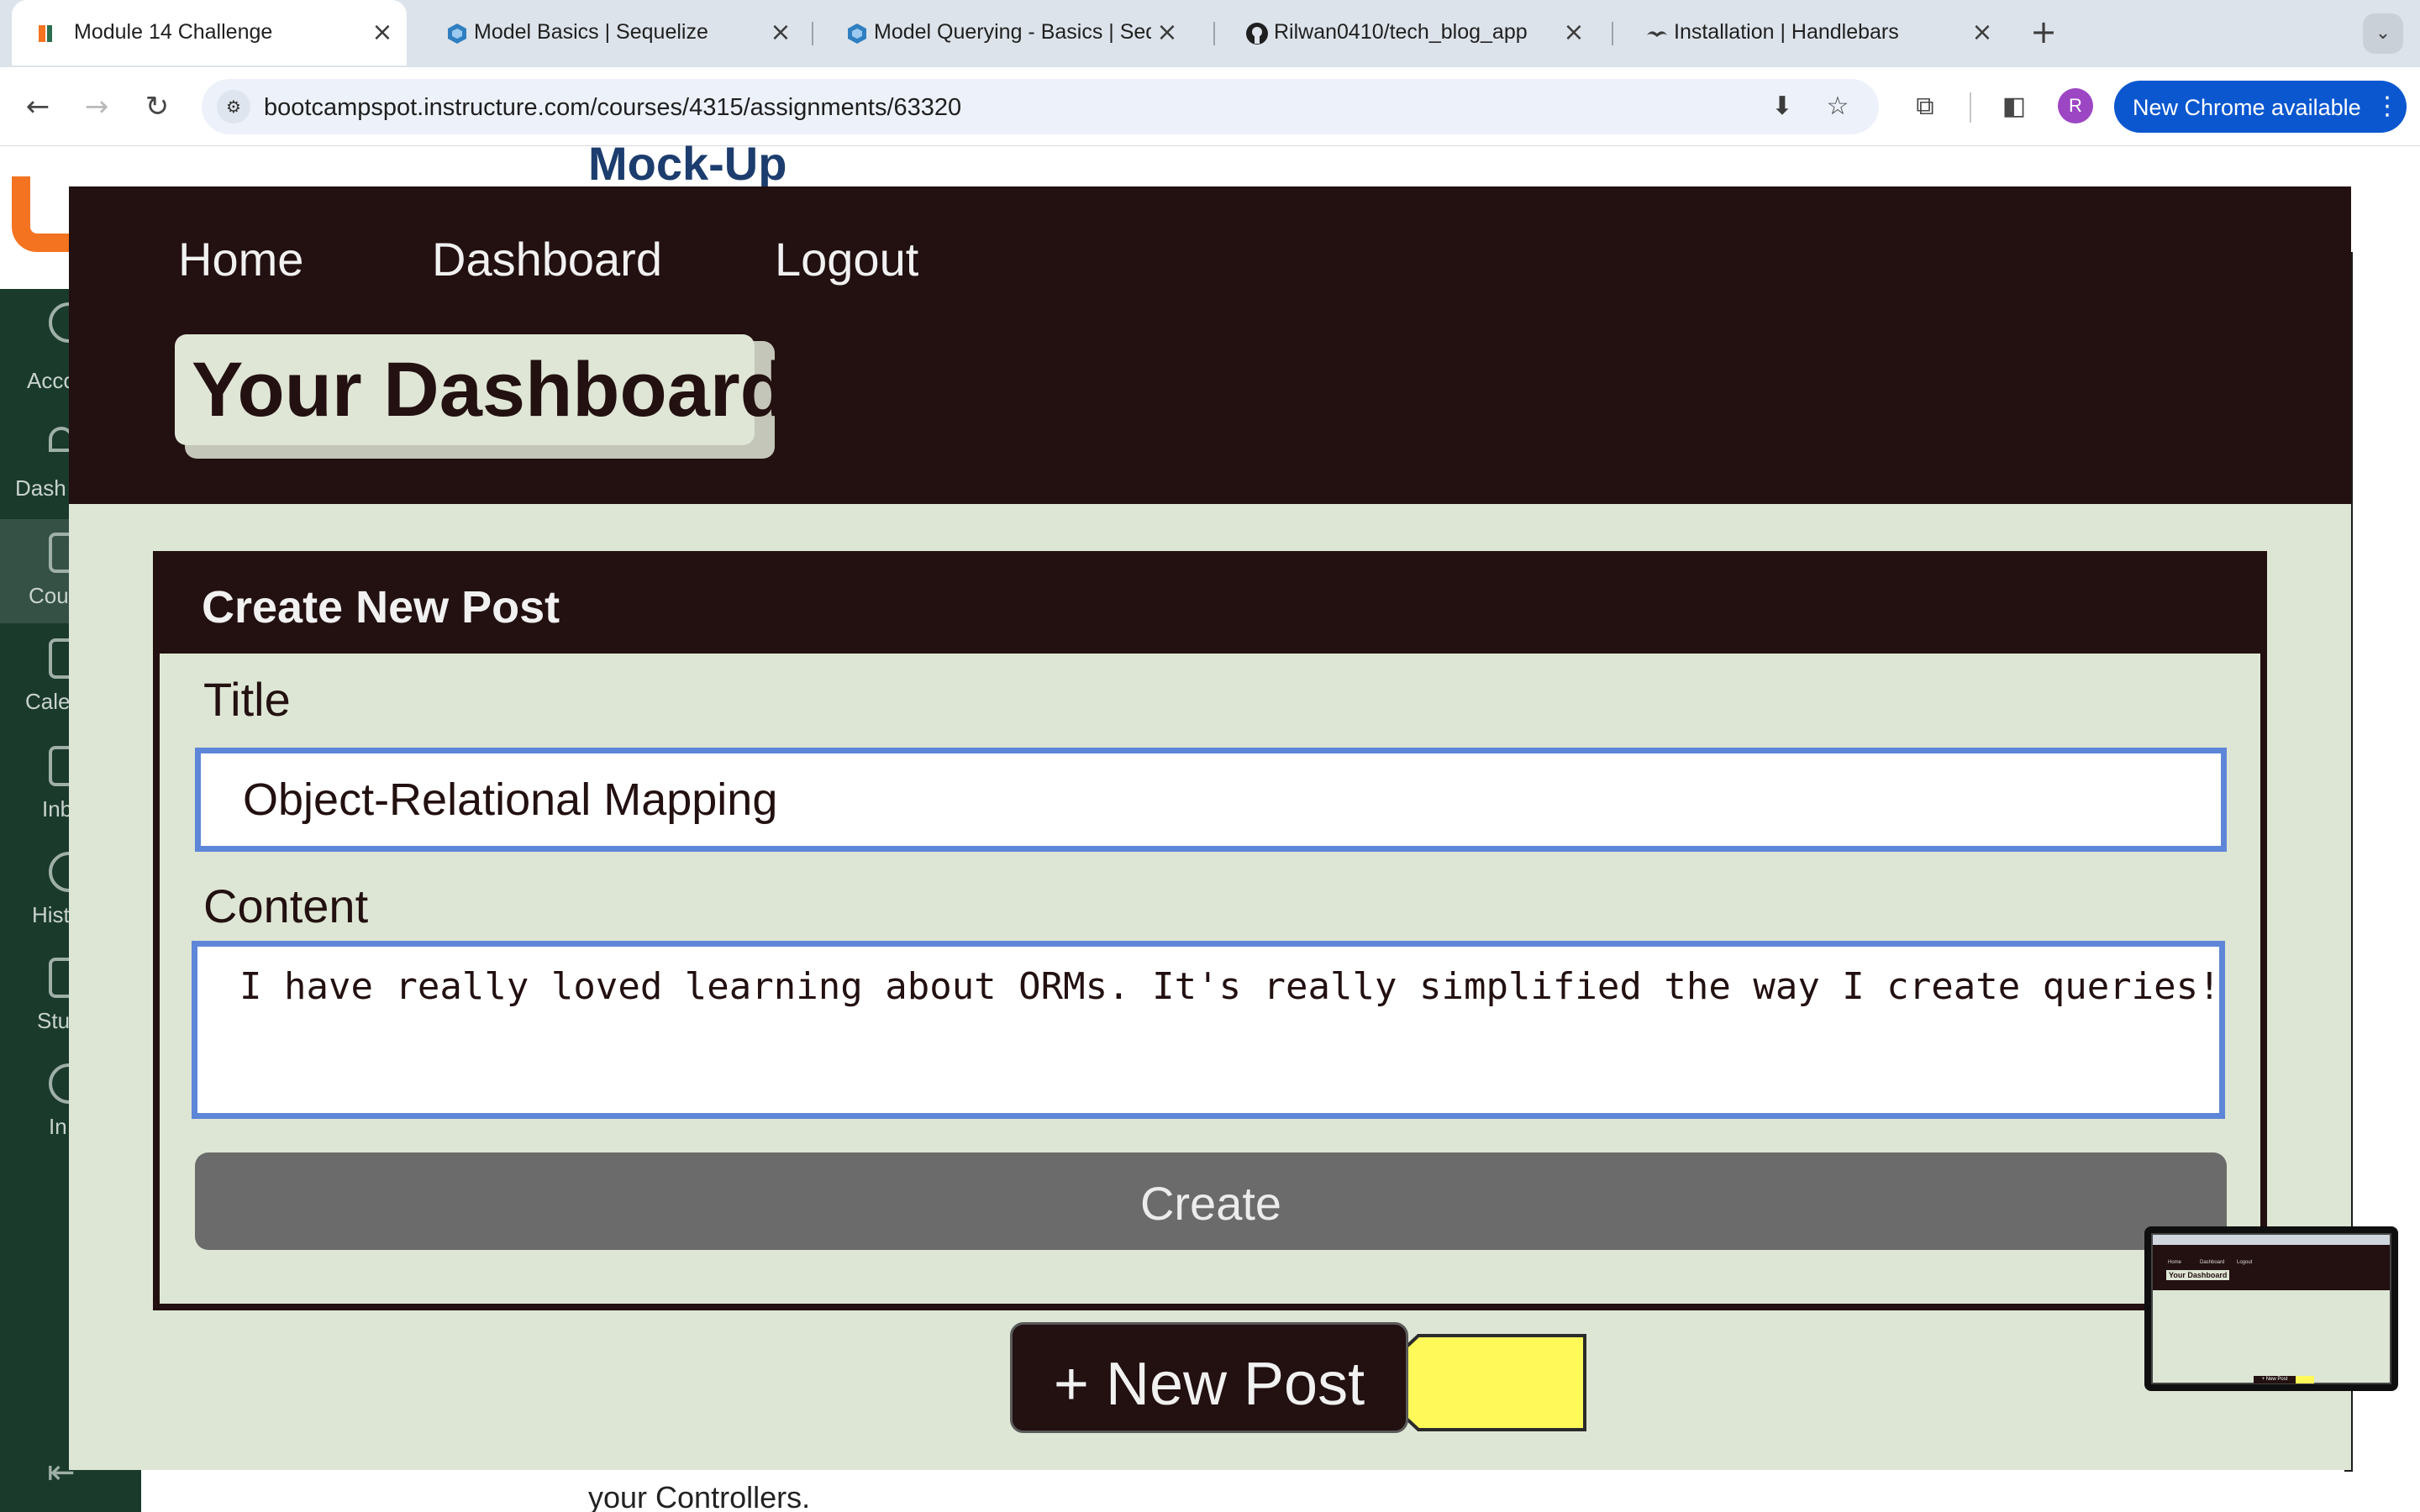 The height and width of the screenshot is (1512, 2420). I want to click on tab-title: Model Querying - Basics | Seq, so click(1013, 32).